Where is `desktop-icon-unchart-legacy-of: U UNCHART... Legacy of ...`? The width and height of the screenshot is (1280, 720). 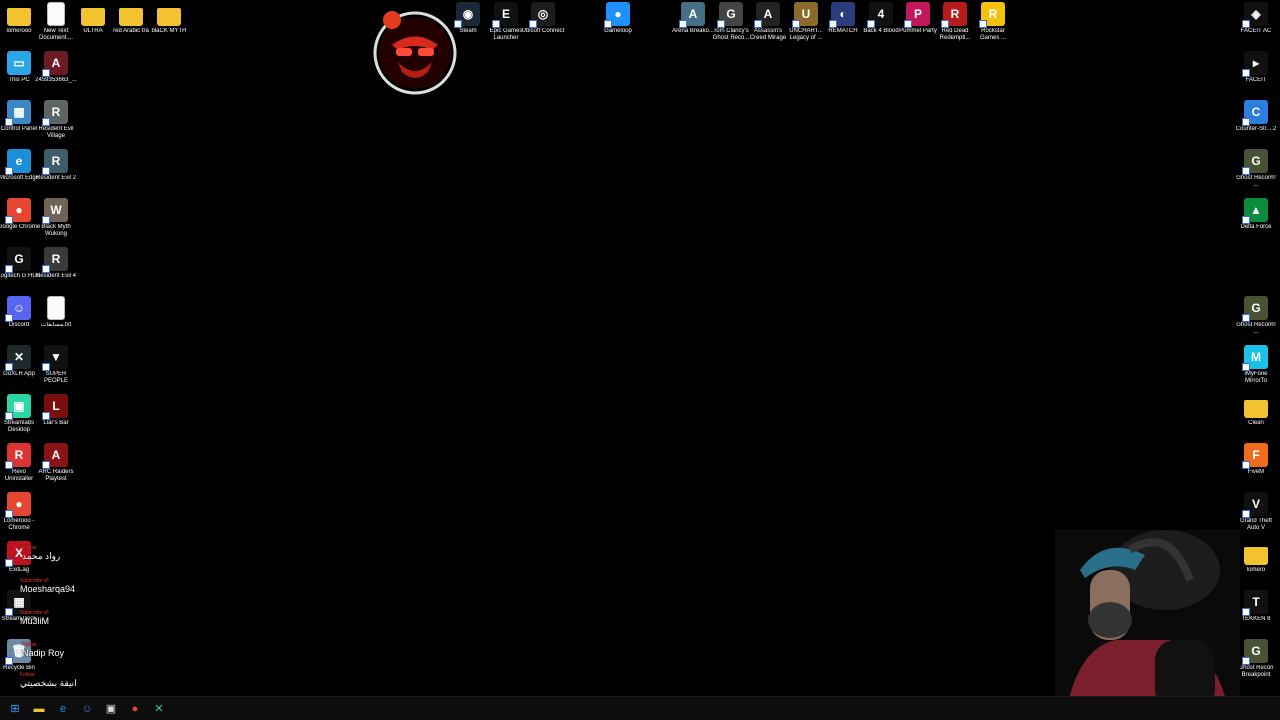 desktop-icon-unchart-legacy-of: U UNCHART... Legacy of ... is located at coordinates (806, 22).